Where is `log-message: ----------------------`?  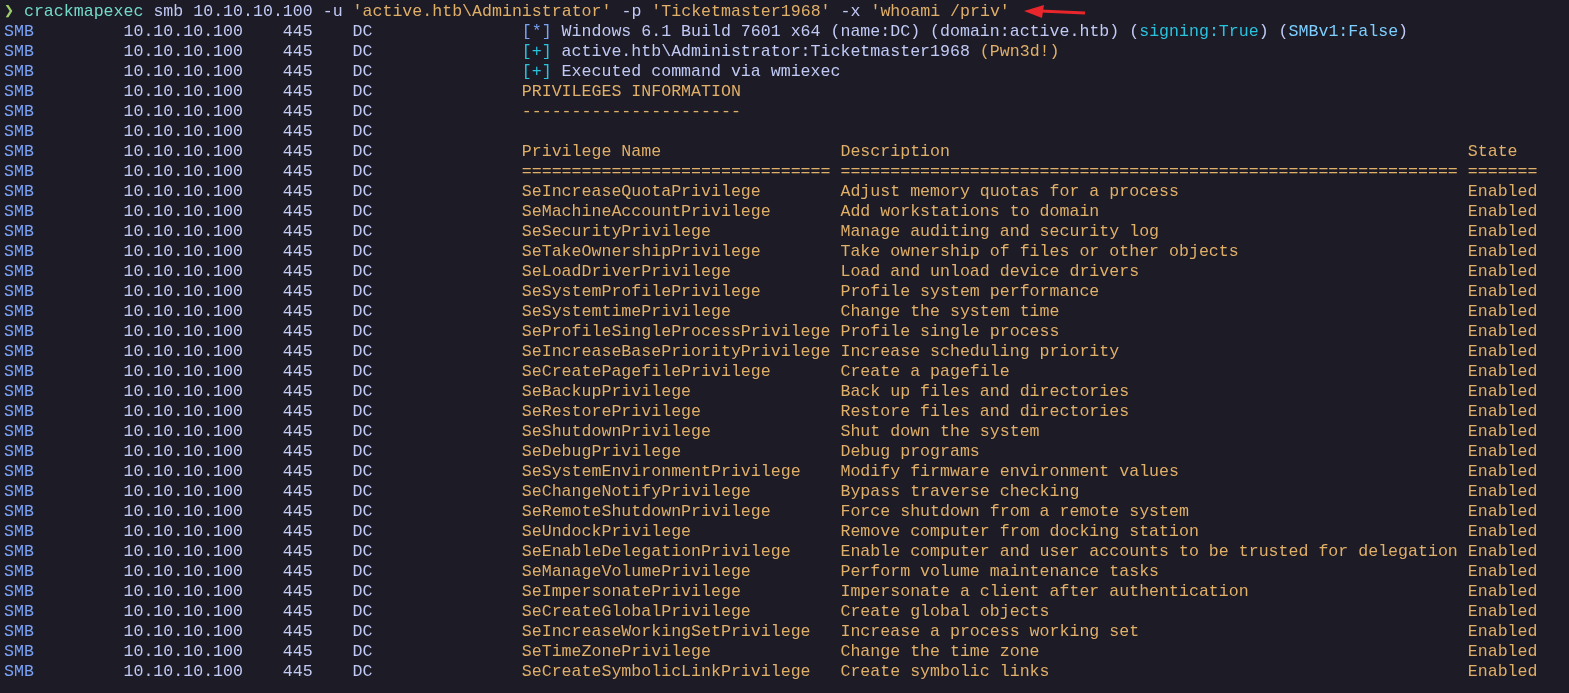
log-message: ---------------------- is located at coordinates (631, 112).